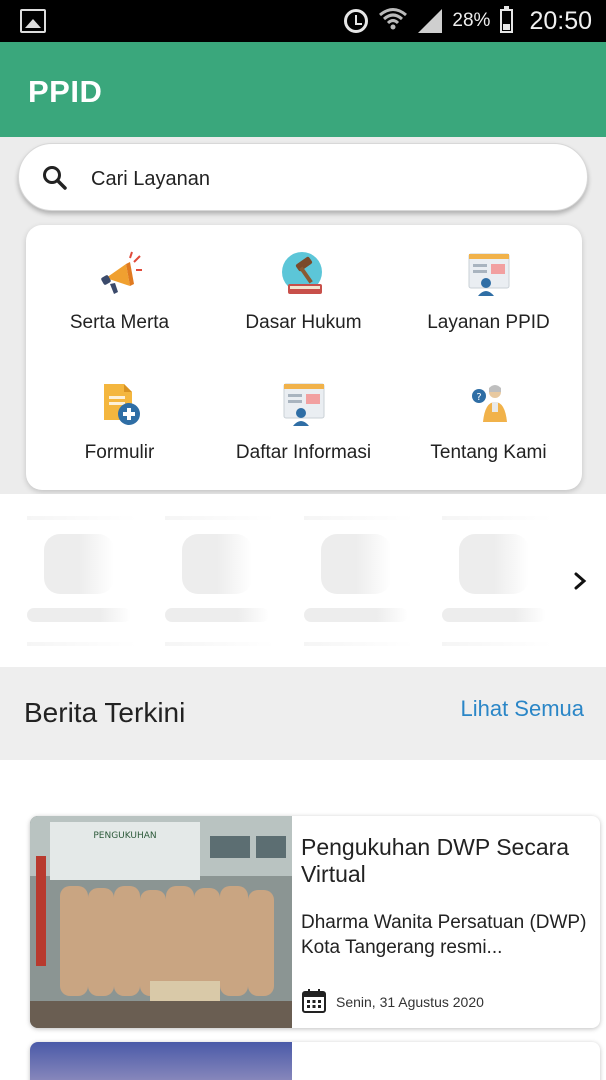 The height and width of the screenshot is (1080, 606). I want to click on menu-item-tentang-kami: ? Tentang Kami, so click(488, 422).